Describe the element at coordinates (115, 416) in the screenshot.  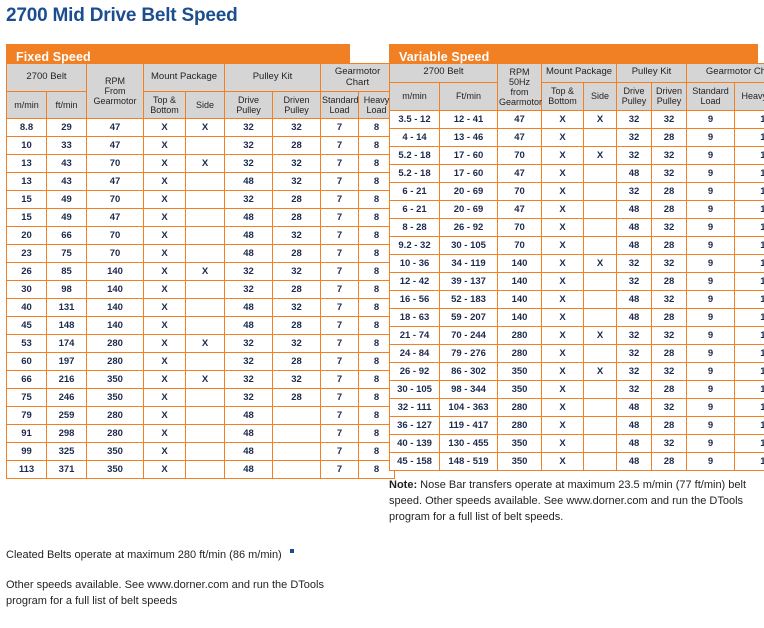
I see `cell-rpm: 280` at that location.